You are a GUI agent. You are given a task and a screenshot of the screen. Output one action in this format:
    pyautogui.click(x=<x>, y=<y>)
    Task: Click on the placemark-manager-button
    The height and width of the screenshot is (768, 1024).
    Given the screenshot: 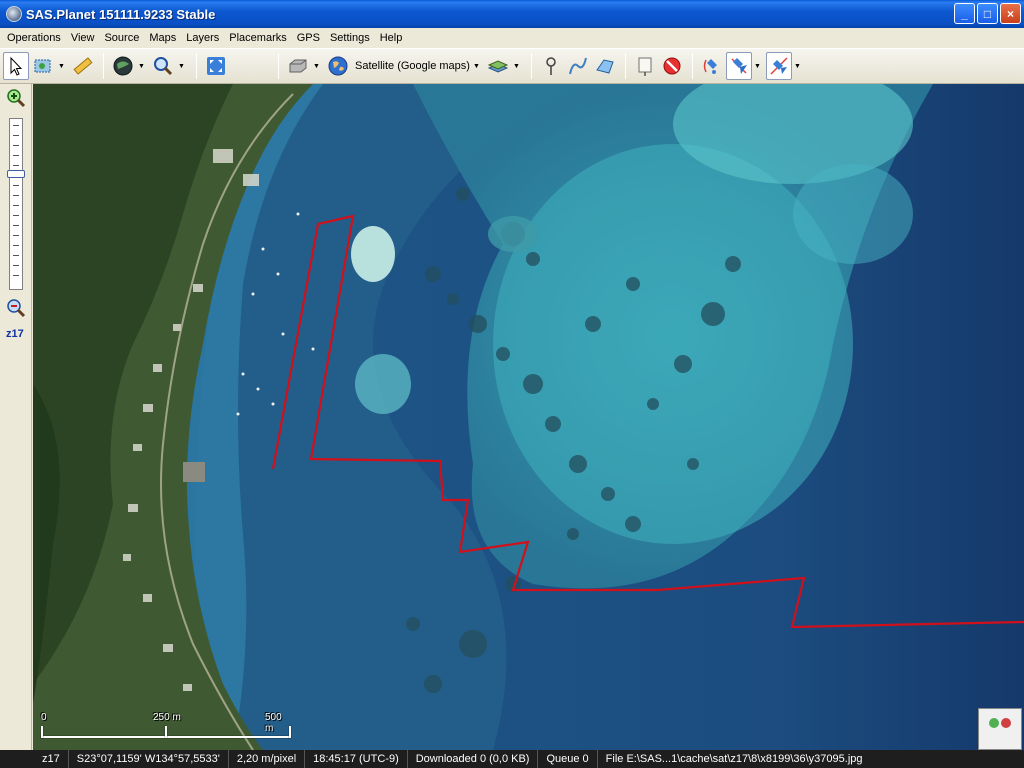 What is the action you would take?
    pyautogui.click(x=645, y=66)
    